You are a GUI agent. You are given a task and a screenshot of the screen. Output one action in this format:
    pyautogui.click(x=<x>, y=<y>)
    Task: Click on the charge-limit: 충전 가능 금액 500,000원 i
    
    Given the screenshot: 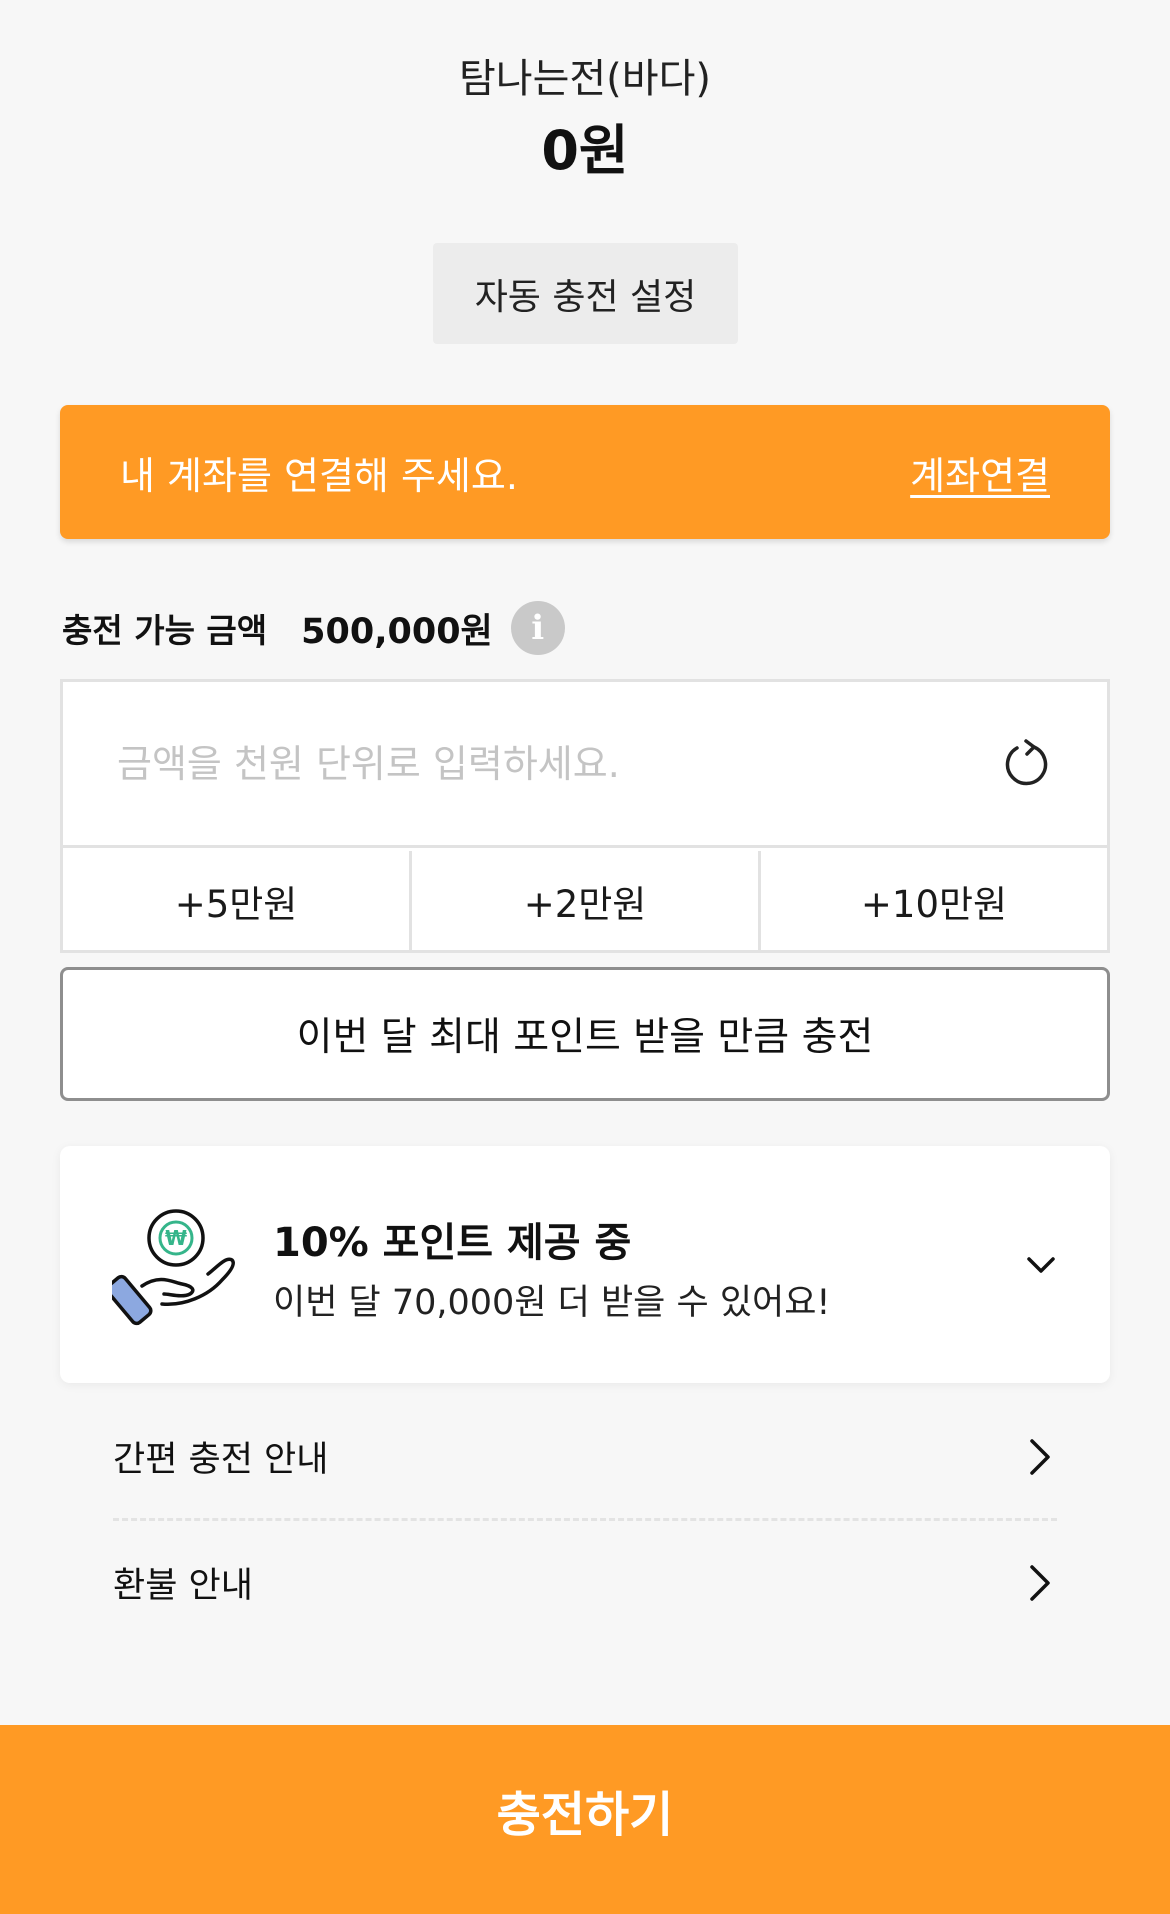 What is the action you would take?
    pyautogui.click(x=313, y=628)
    